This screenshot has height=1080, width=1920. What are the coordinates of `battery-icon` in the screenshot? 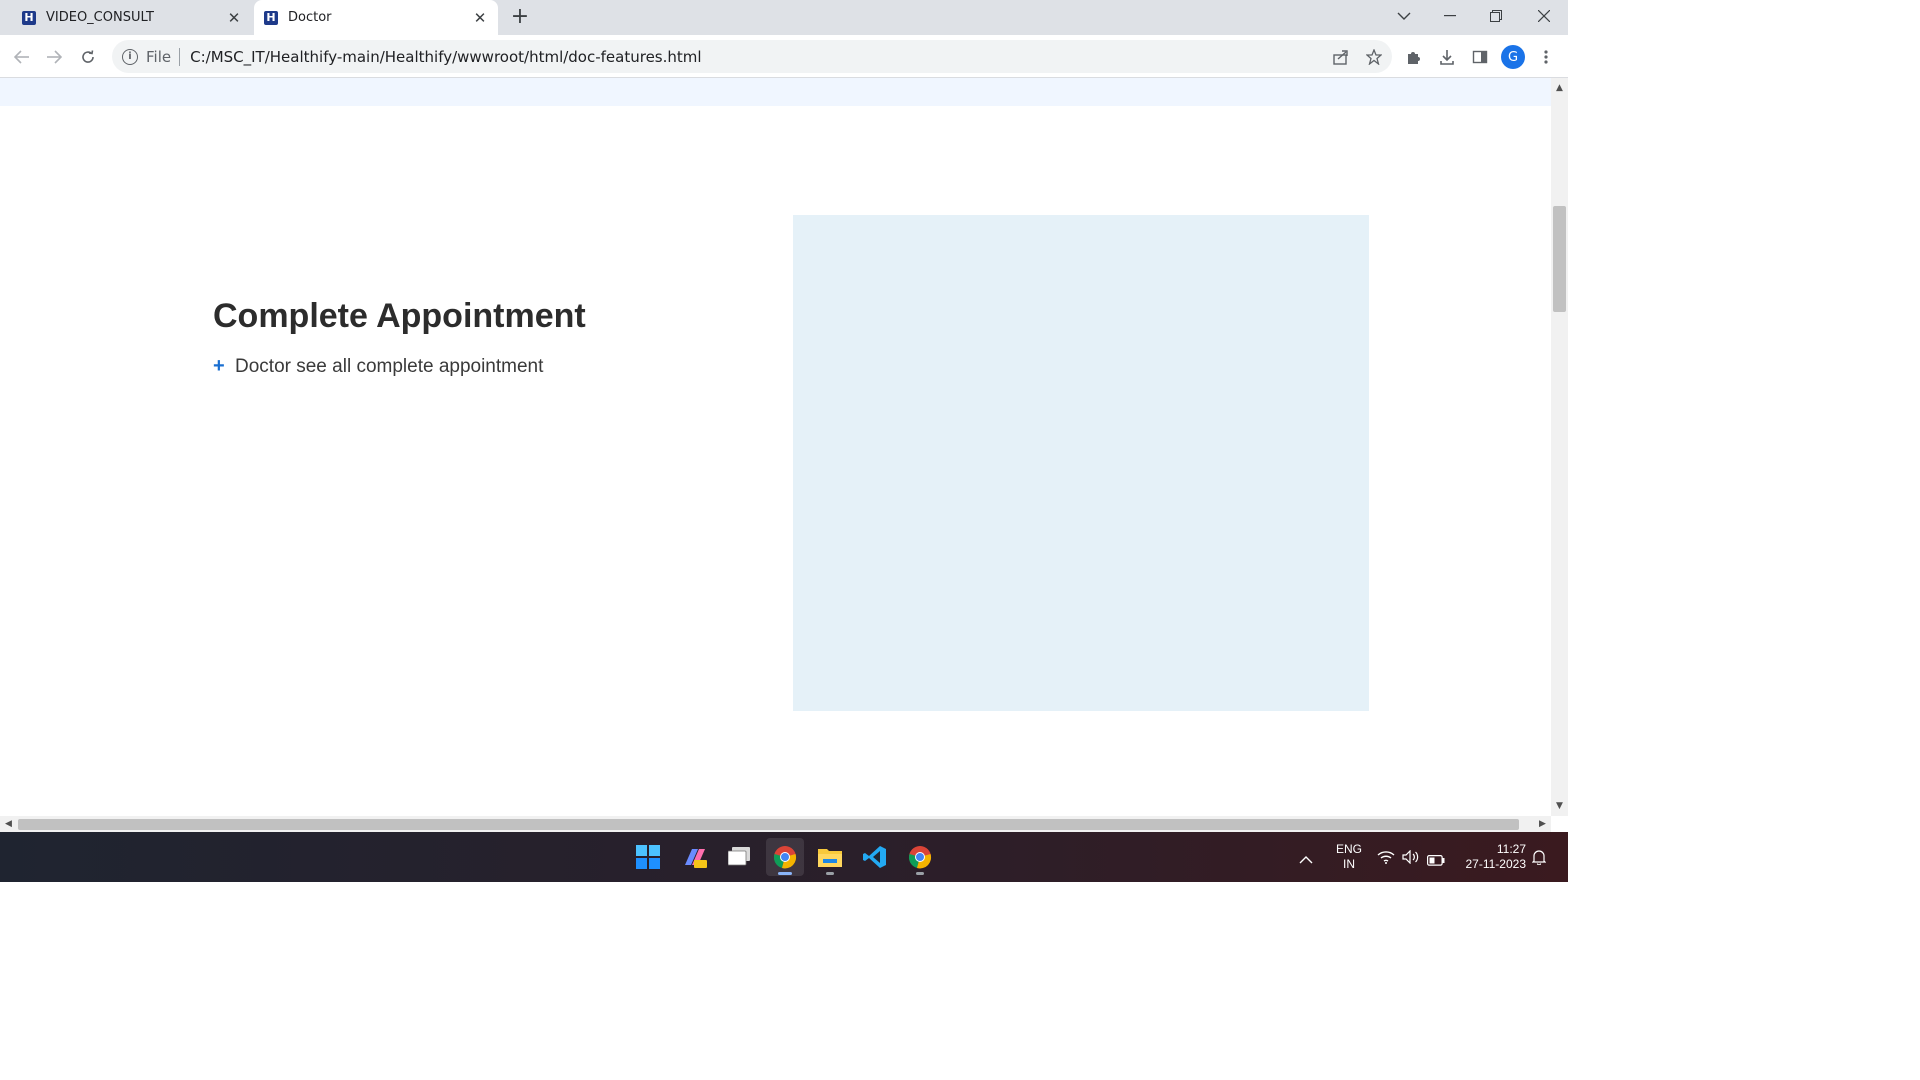 It's located at (1436, 860).